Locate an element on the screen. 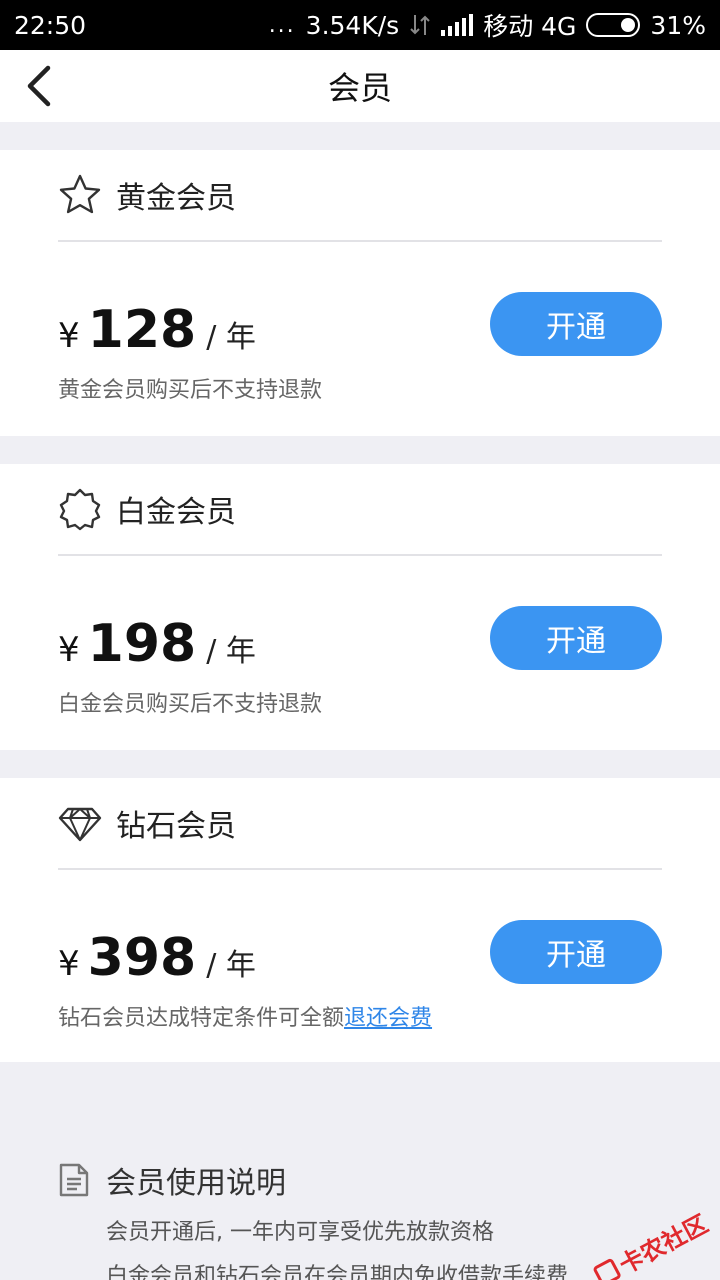 The width and height of the screenshot is (720, 1280). chevron-left-icon is located at coordinates (39, 86).